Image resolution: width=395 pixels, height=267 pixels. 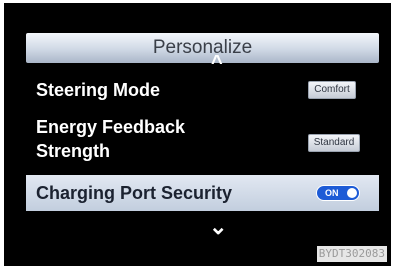 What do you see at coordinates (332, 193) in the screenshot?
I see `toggle-on-label: ON` at bounding box center [332, 193].